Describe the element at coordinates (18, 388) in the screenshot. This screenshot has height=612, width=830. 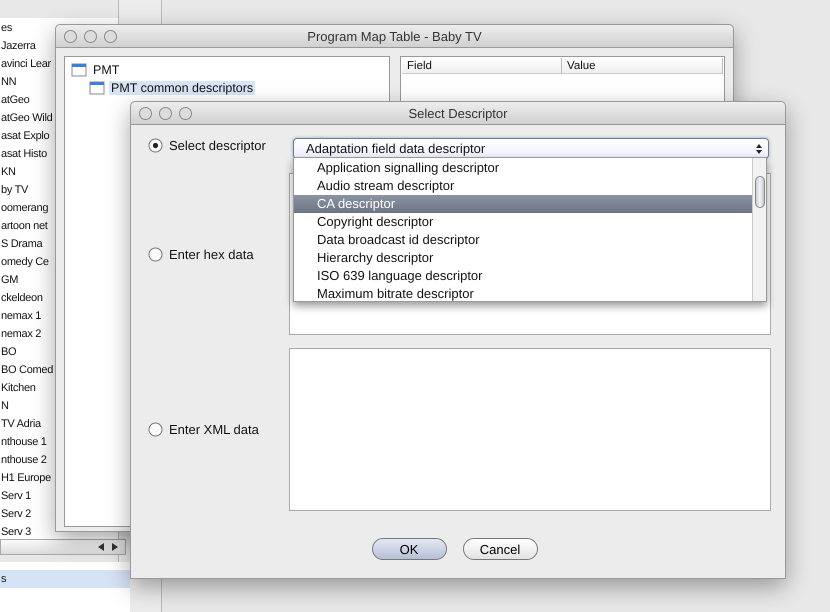
I see `list-item: Kitchen` at that location.